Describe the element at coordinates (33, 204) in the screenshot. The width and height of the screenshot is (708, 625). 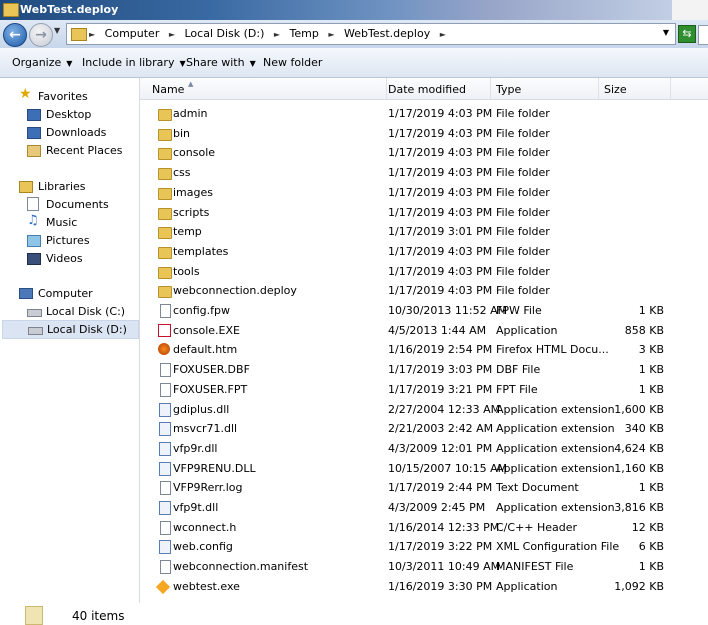
I see `documents-icon` at that location.